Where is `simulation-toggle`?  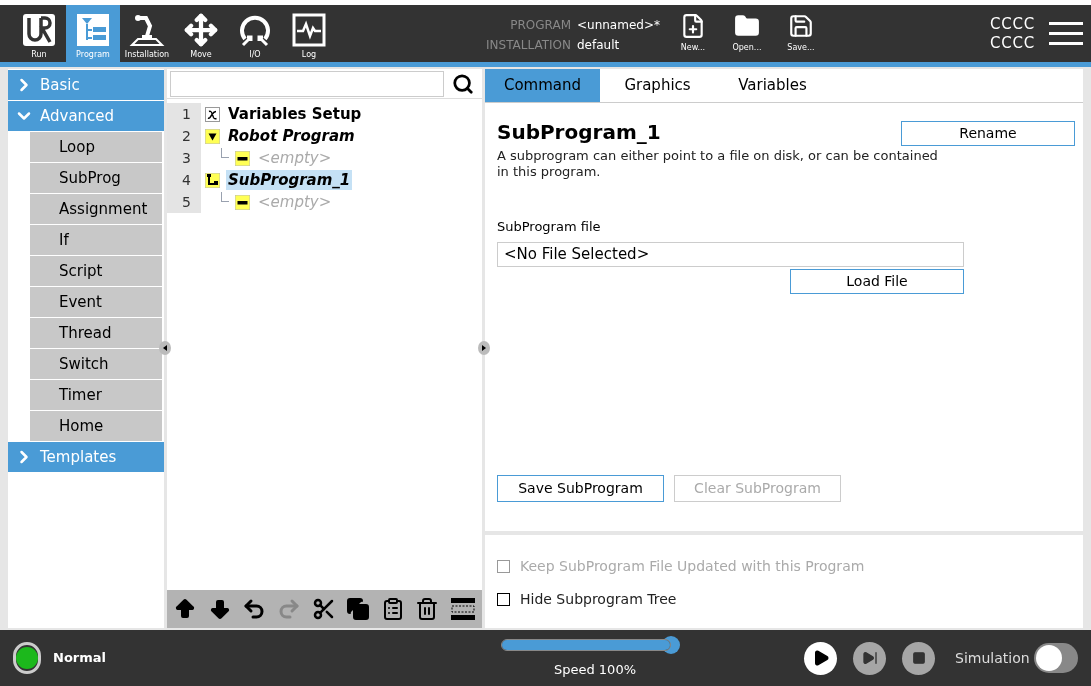
simulation-toggle is located at coordinates (1055, 658).